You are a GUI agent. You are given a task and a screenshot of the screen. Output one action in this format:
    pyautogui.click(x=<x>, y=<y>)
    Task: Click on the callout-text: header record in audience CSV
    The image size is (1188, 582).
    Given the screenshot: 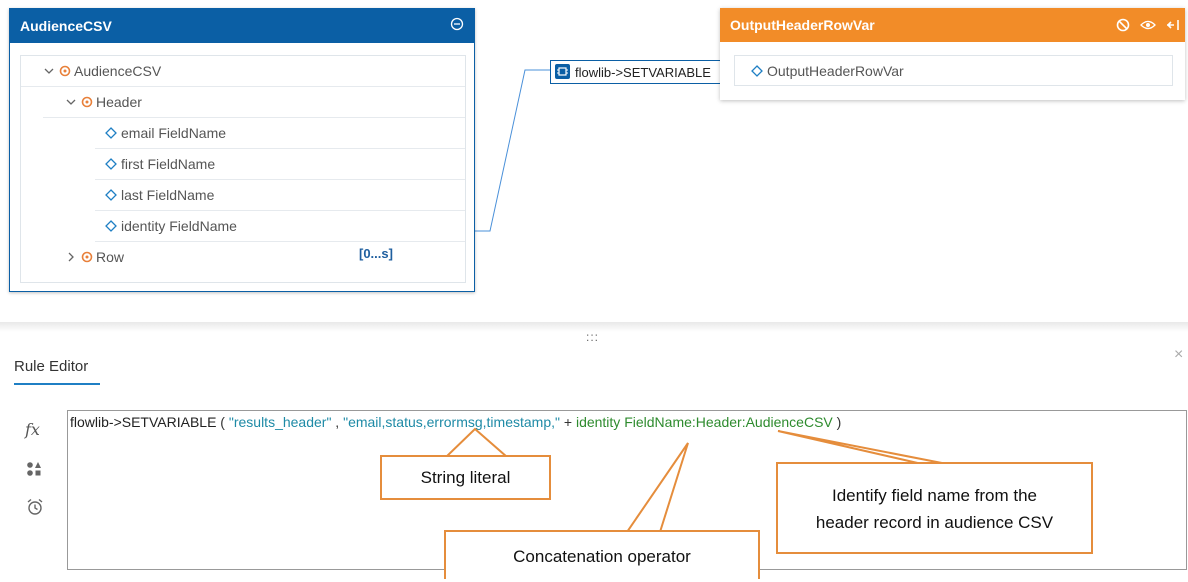 What is the action you would take?
    pyautogui.click(x=934, y=522)
    